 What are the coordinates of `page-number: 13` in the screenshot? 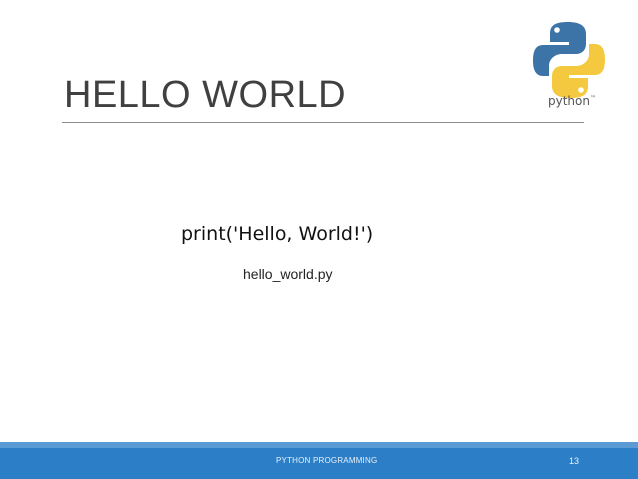 It's located at (574, 461).